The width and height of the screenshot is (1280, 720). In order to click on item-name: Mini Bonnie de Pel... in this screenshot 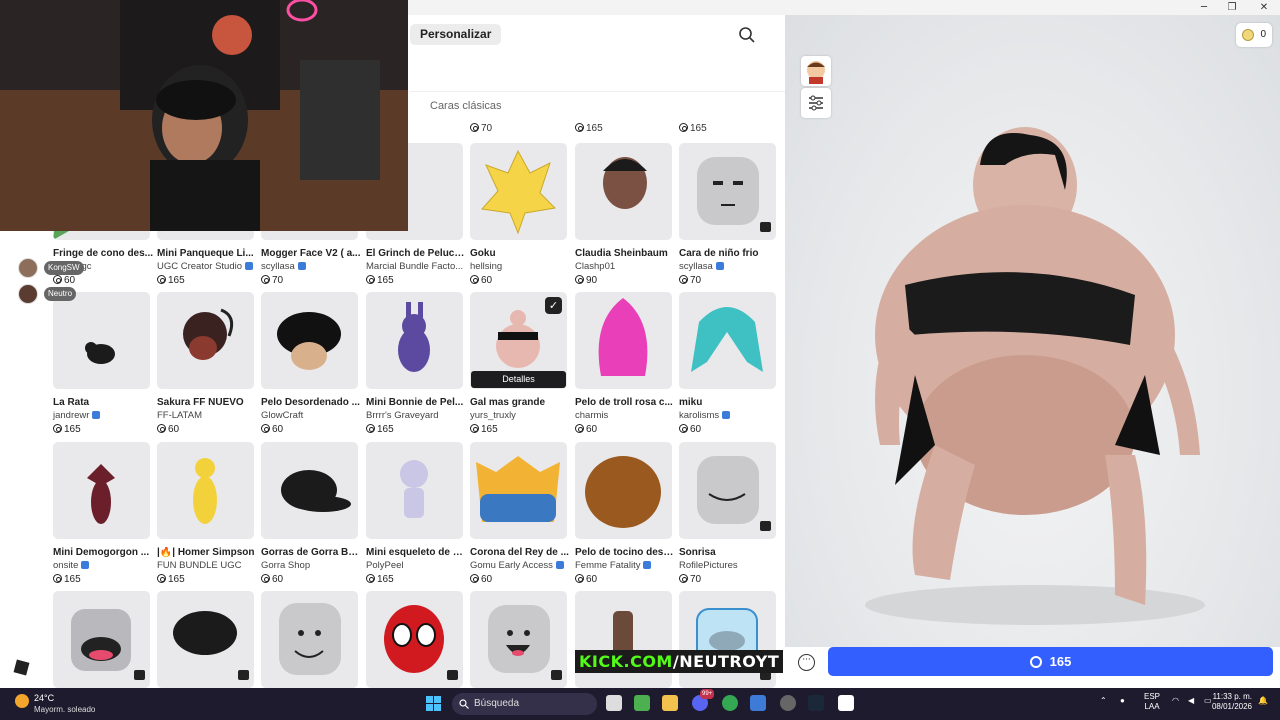, I will do `click(416, 402)`.